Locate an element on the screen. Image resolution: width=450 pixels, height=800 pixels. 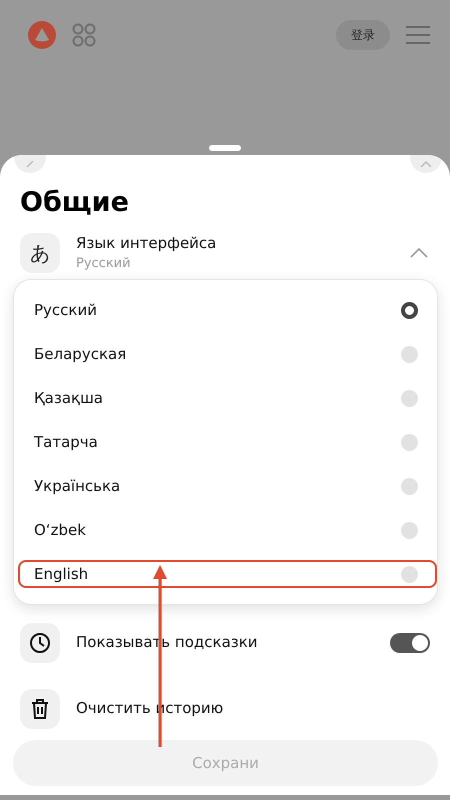
language-setting-row: あ Язык интерфейса Русский is located at coordinates (229, 253).